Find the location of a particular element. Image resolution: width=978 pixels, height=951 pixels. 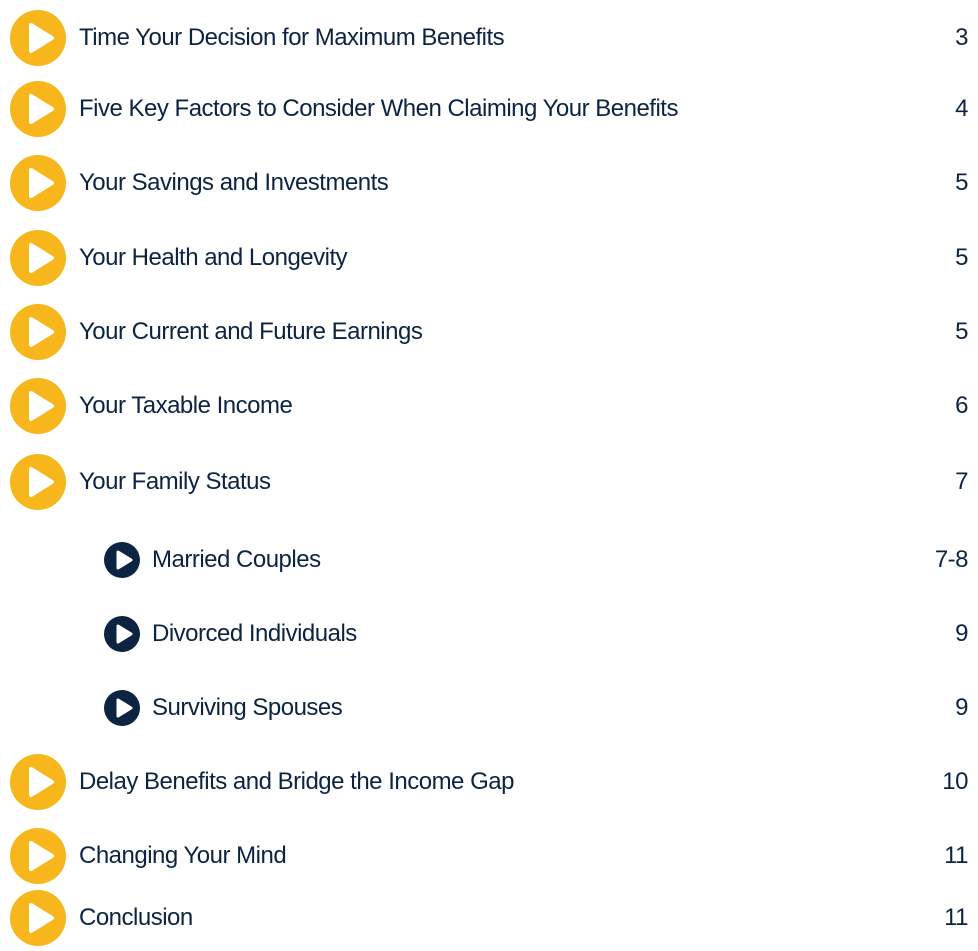

toc-item-page-number: 10 is located at coordinates (955, 781).